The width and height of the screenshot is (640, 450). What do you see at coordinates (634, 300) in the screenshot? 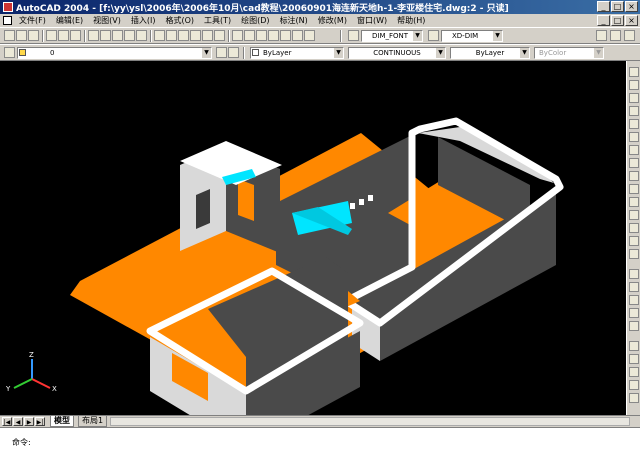
I see `circle-icon` at bounding box center [634, 300].